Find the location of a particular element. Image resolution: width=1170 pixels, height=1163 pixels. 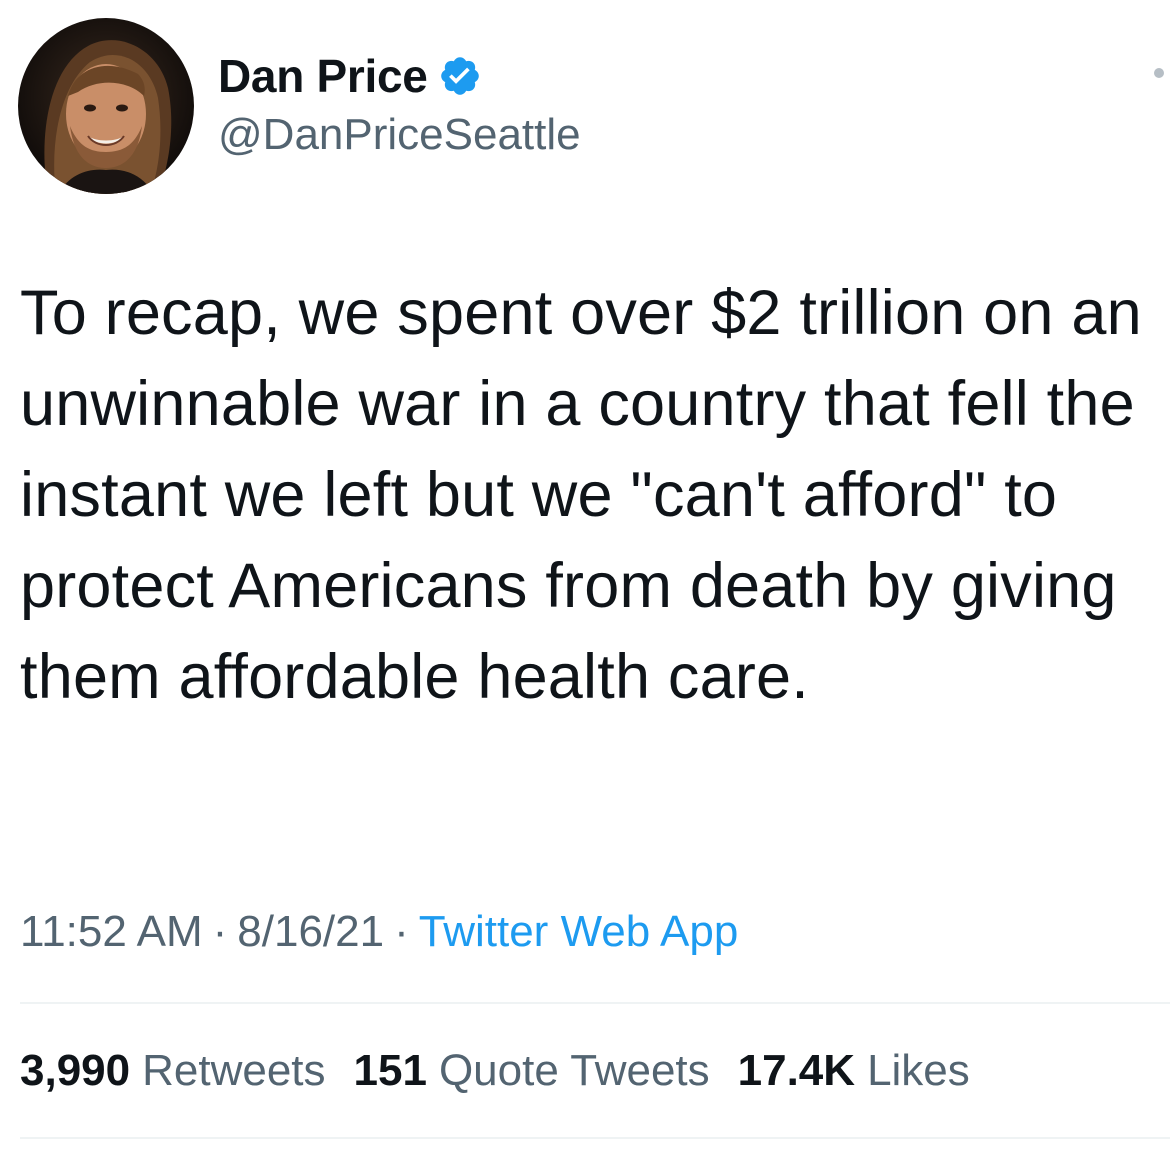

likes-stat: 17.4K Likes is located at coordinates (854, 1071).